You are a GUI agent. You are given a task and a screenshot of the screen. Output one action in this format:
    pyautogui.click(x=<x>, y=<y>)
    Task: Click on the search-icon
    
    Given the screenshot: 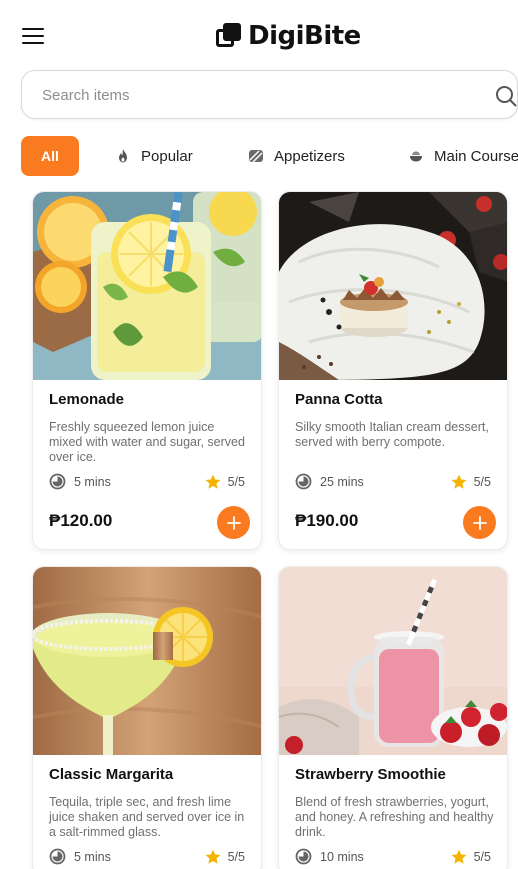 What is the action you would take?
    pyautogui.click(x=506, y=96)
    